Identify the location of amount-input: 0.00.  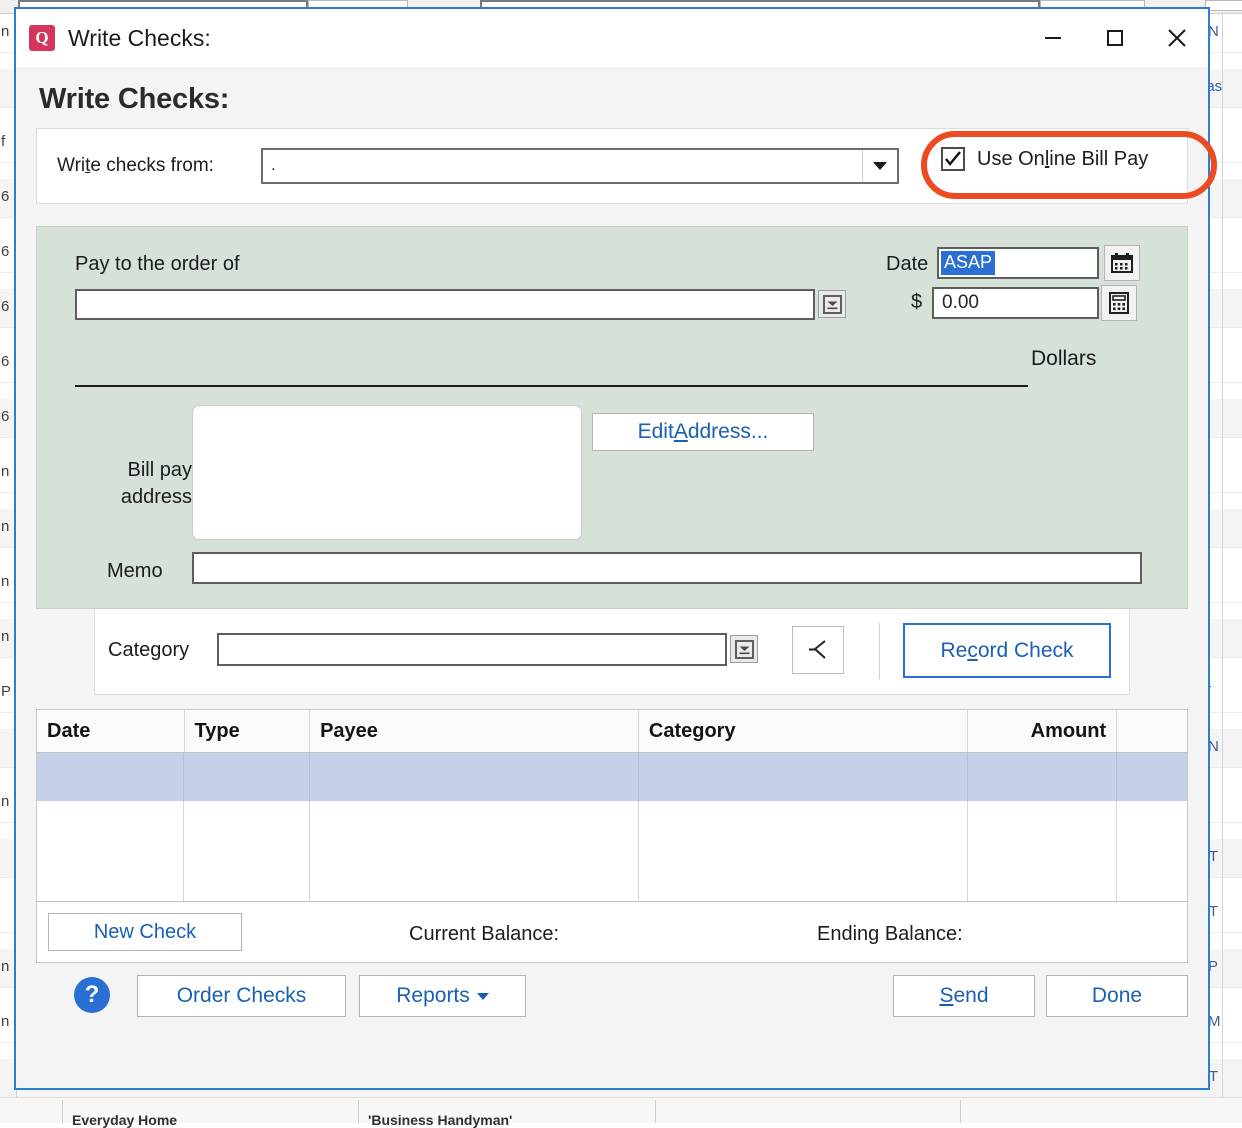
(1015, 303).